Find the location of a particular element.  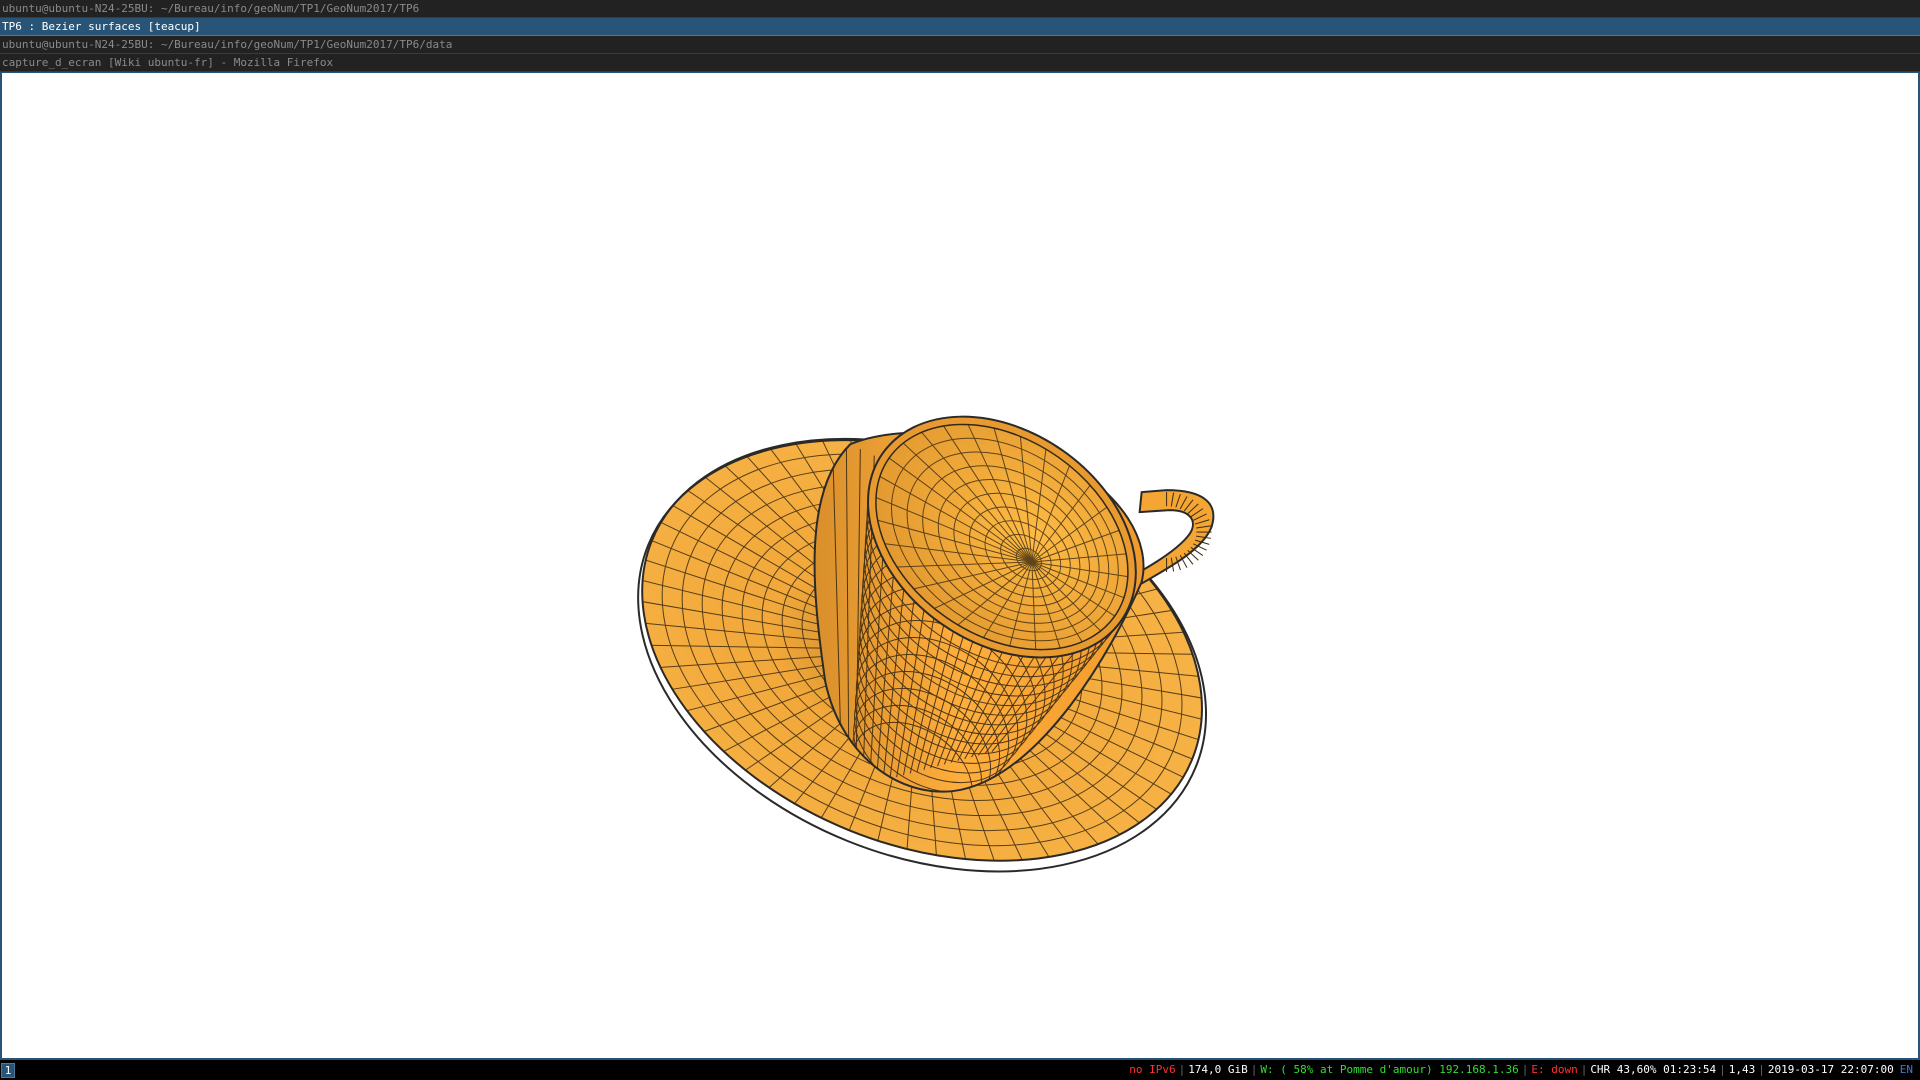

disk-status: 174,0 GiB is located at coordinates (1218, 1069).